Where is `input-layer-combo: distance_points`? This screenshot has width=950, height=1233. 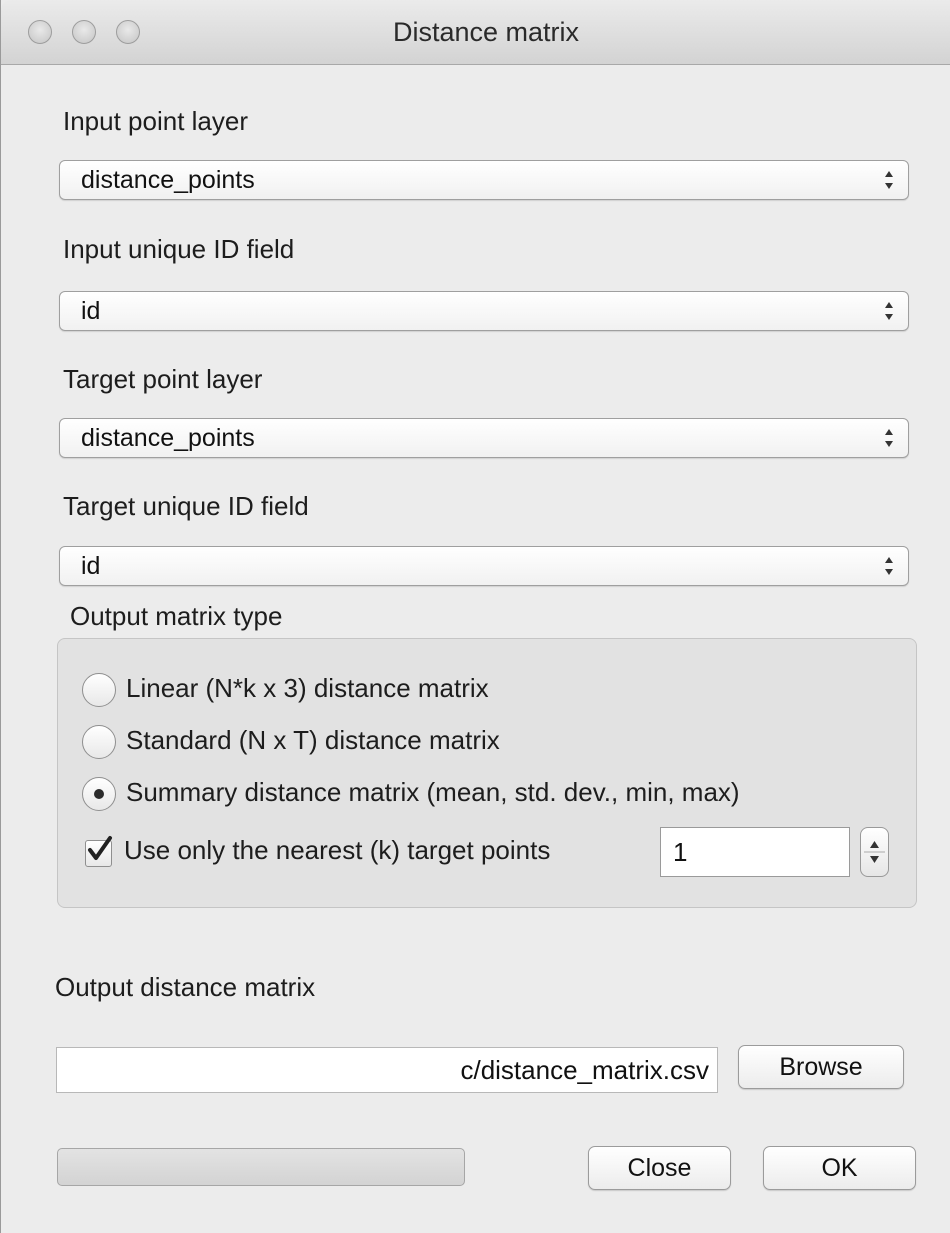
input-layer-combo: distance_points is located at coordinates (484, 180).